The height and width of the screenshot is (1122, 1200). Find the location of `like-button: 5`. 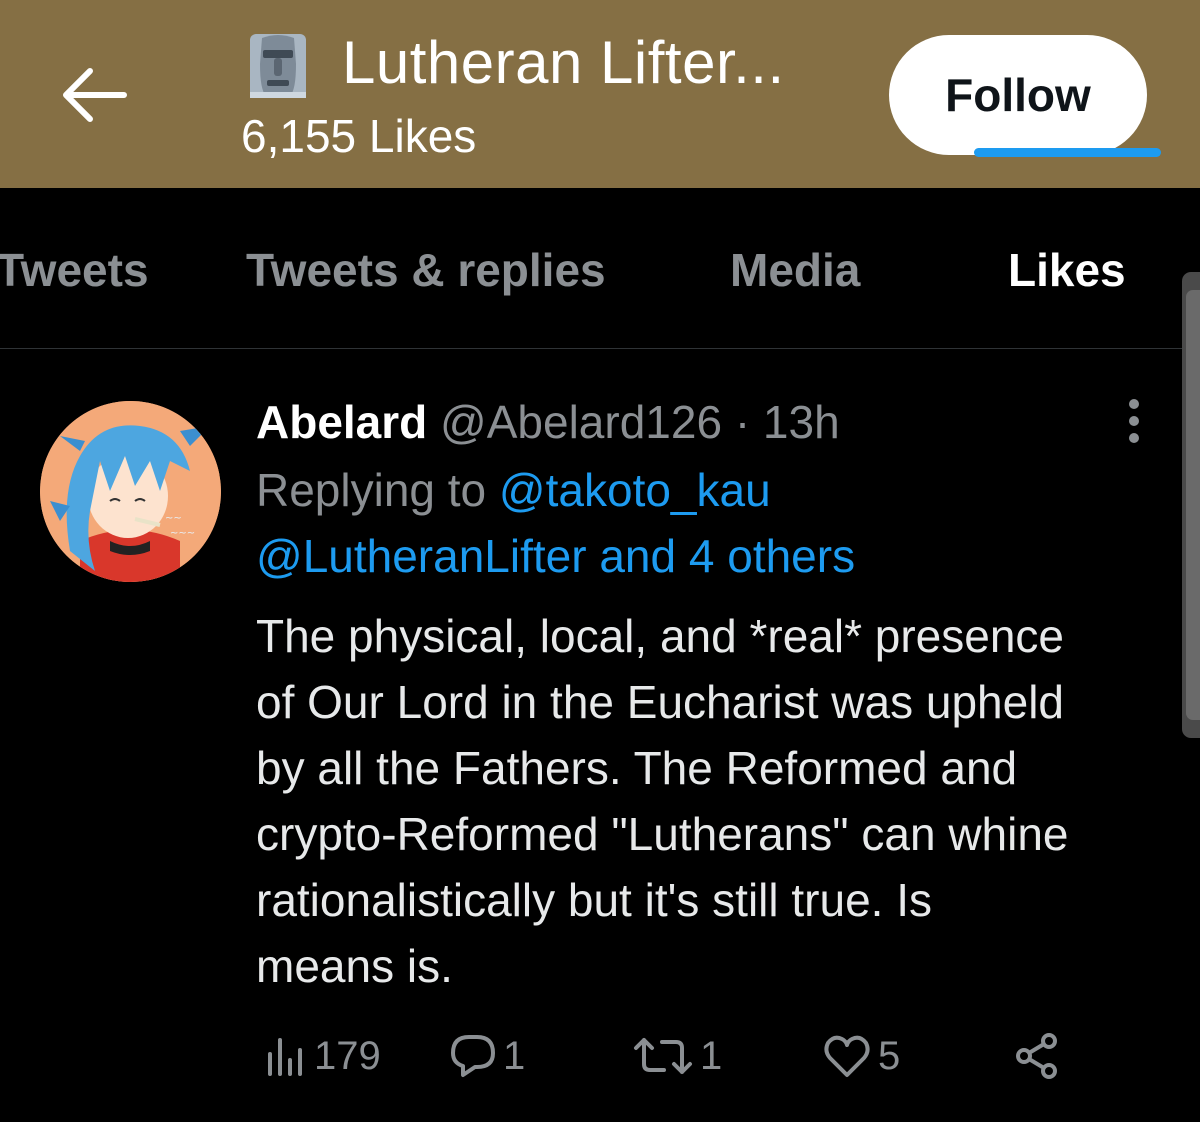

like-button: 5 is located at coordinates (861, 1056).